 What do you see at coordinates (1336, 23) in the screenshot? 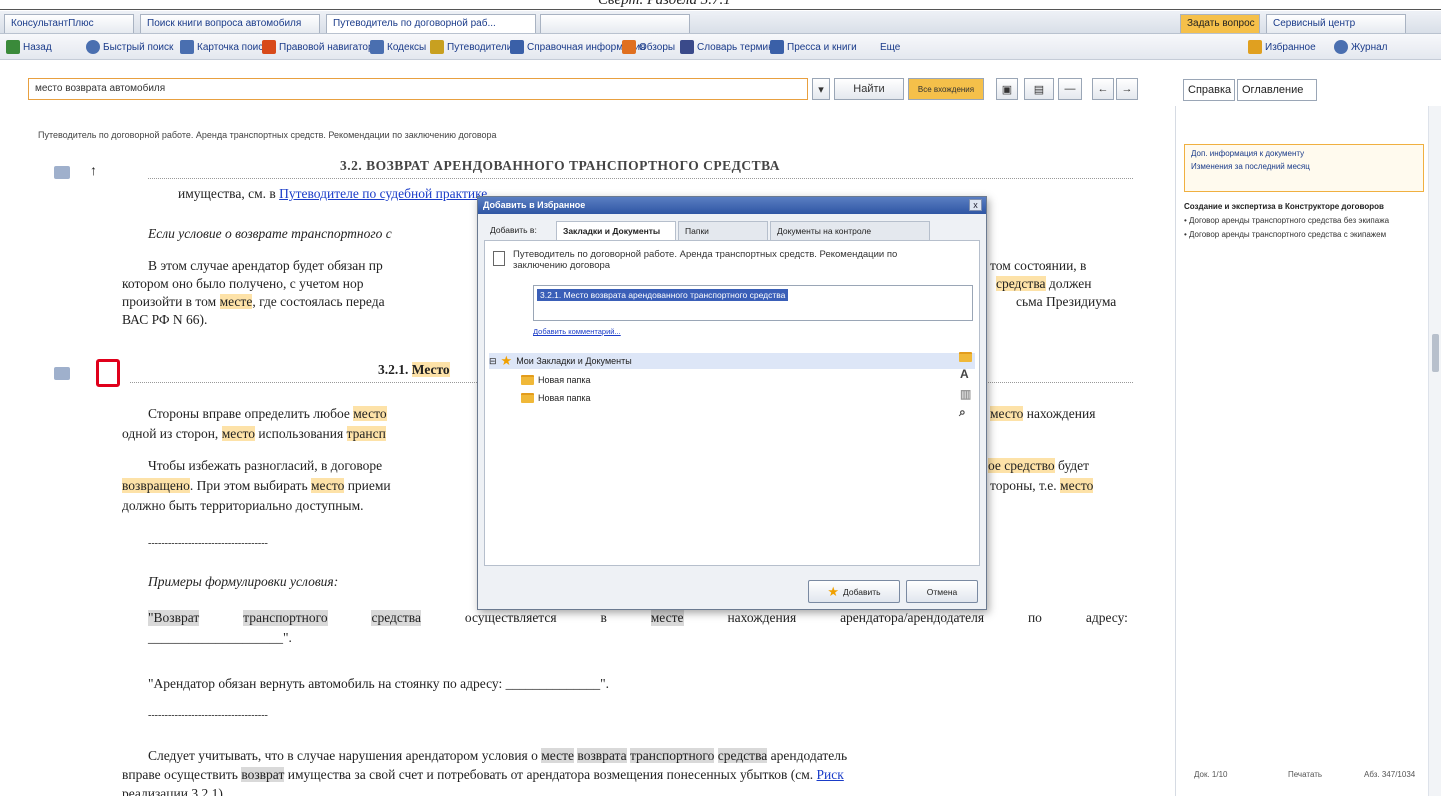
I see `service-center-link: Сервисный центр` at bounding box center [1336, 23].